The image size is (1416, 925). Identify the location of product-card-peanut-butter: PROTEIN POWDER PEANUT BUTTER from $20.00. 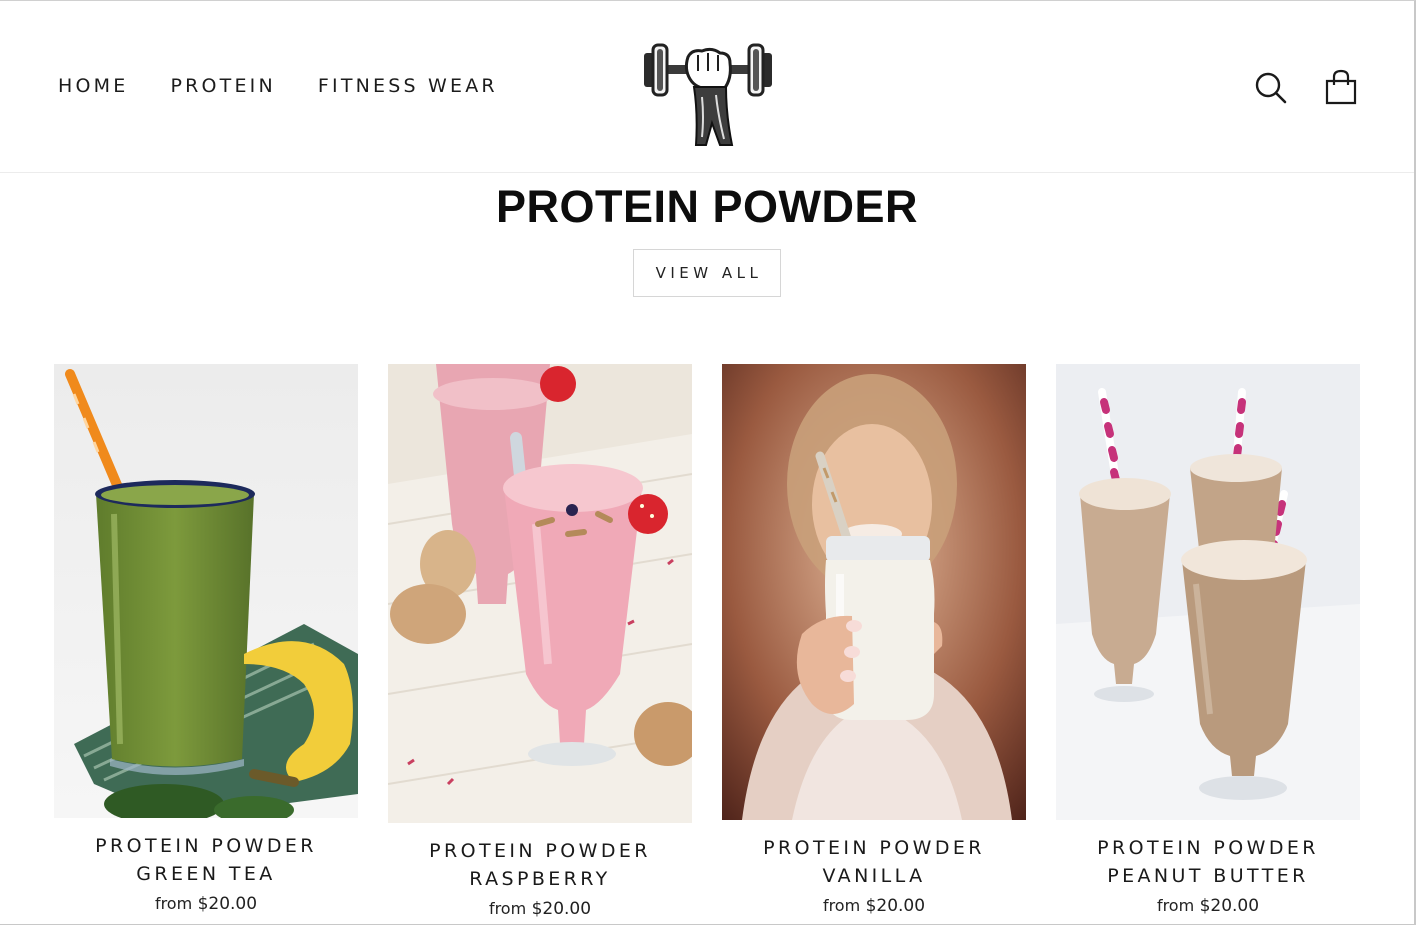
(1208, 640).